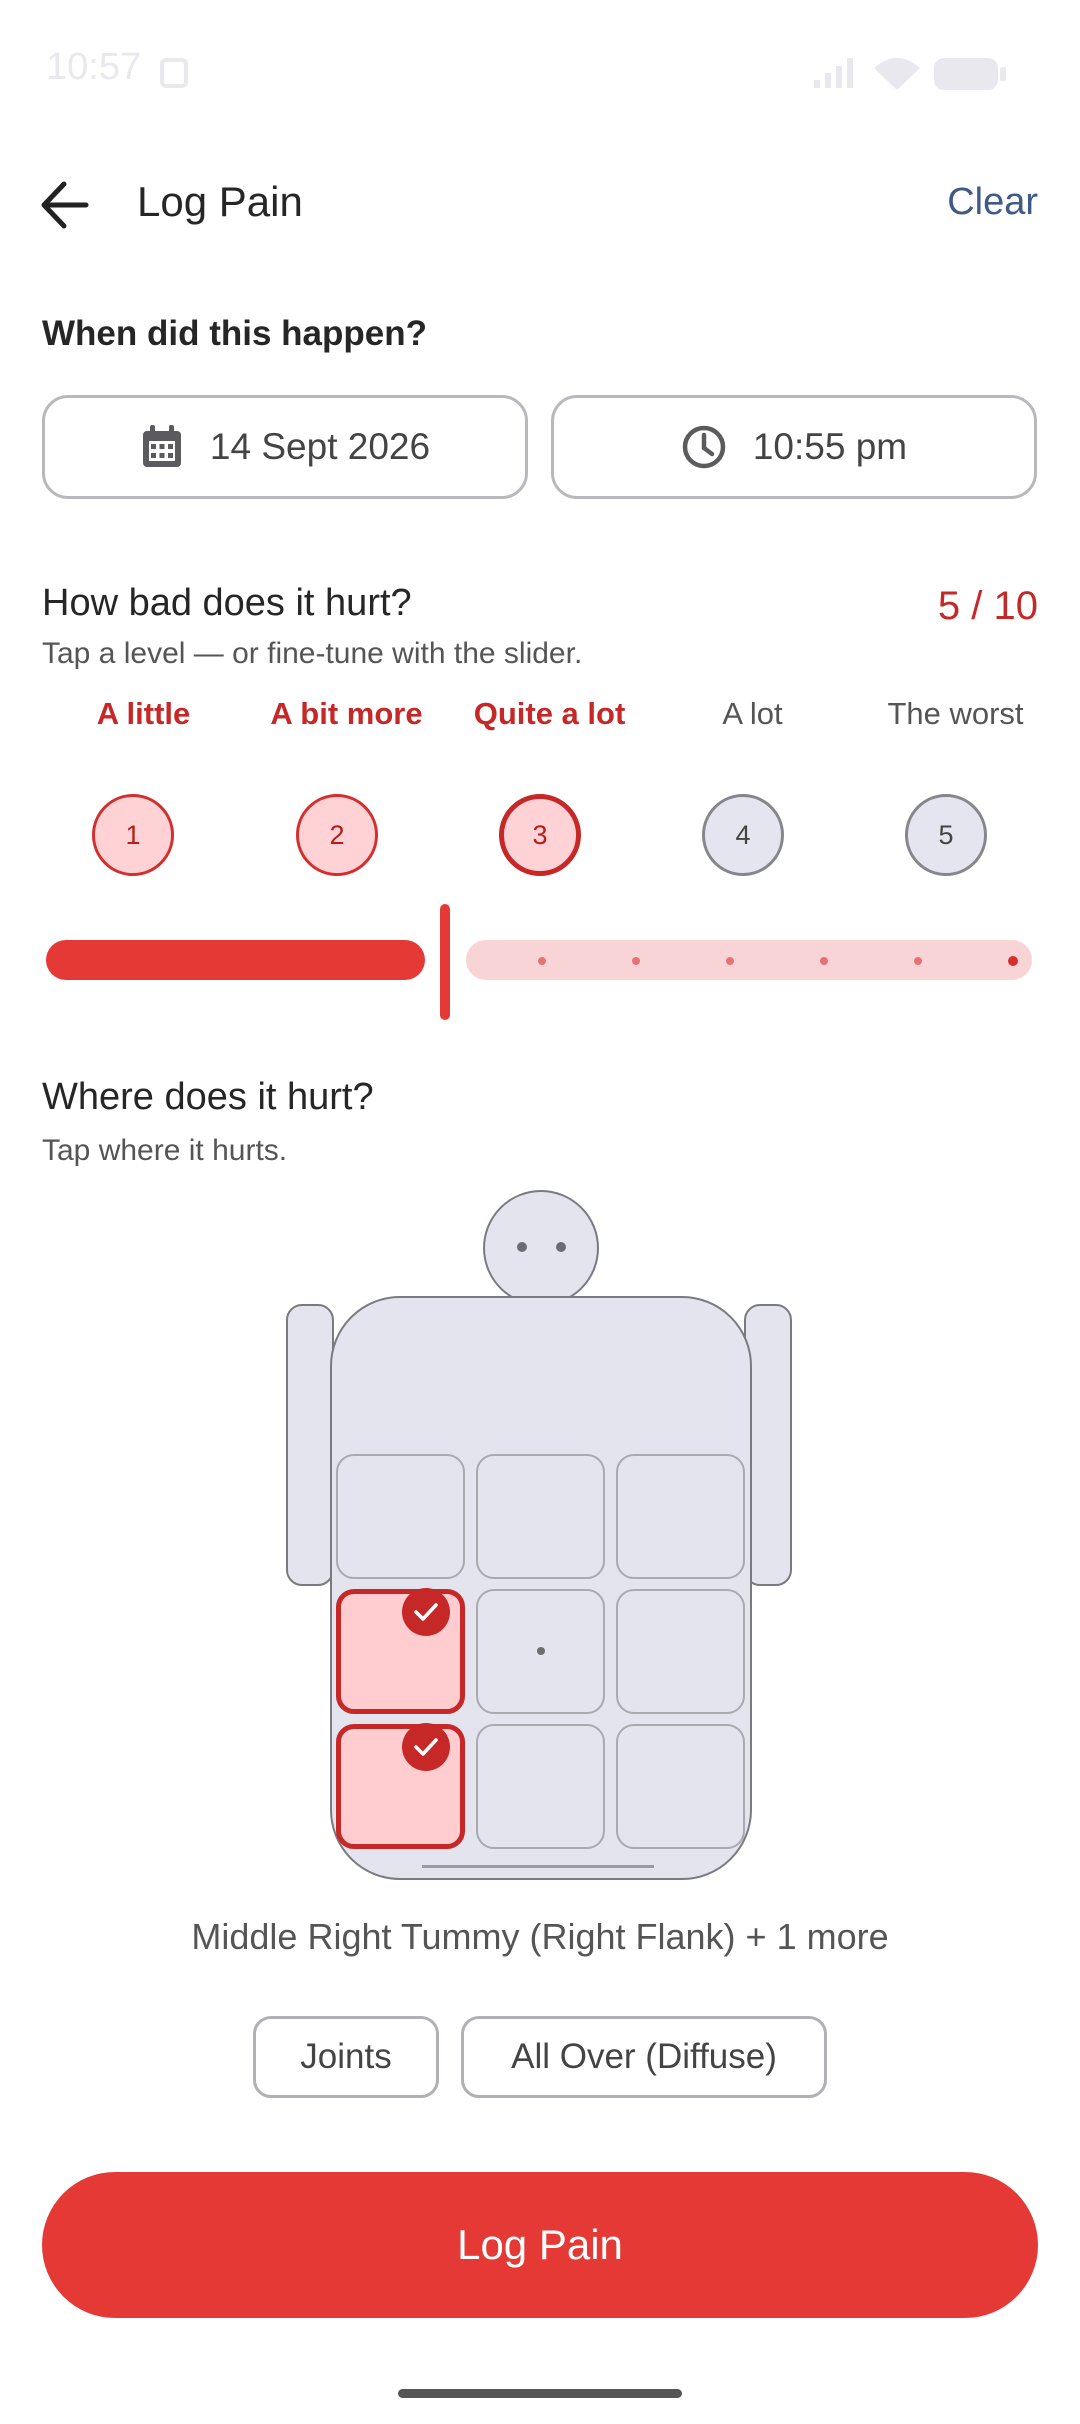 This screenshot has width=1080, height=2424. I want to click on slider-thumb, so click(445, 962).